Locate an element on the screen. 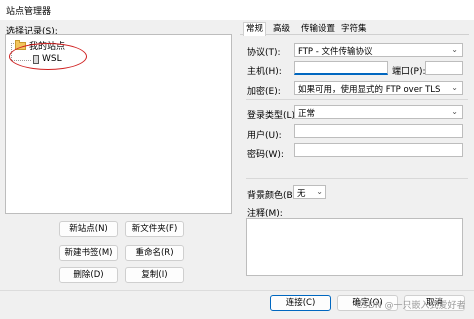 This screenshot has height=319, width=474. window-title: 站点管理器 is located at coordinates (29, 12).